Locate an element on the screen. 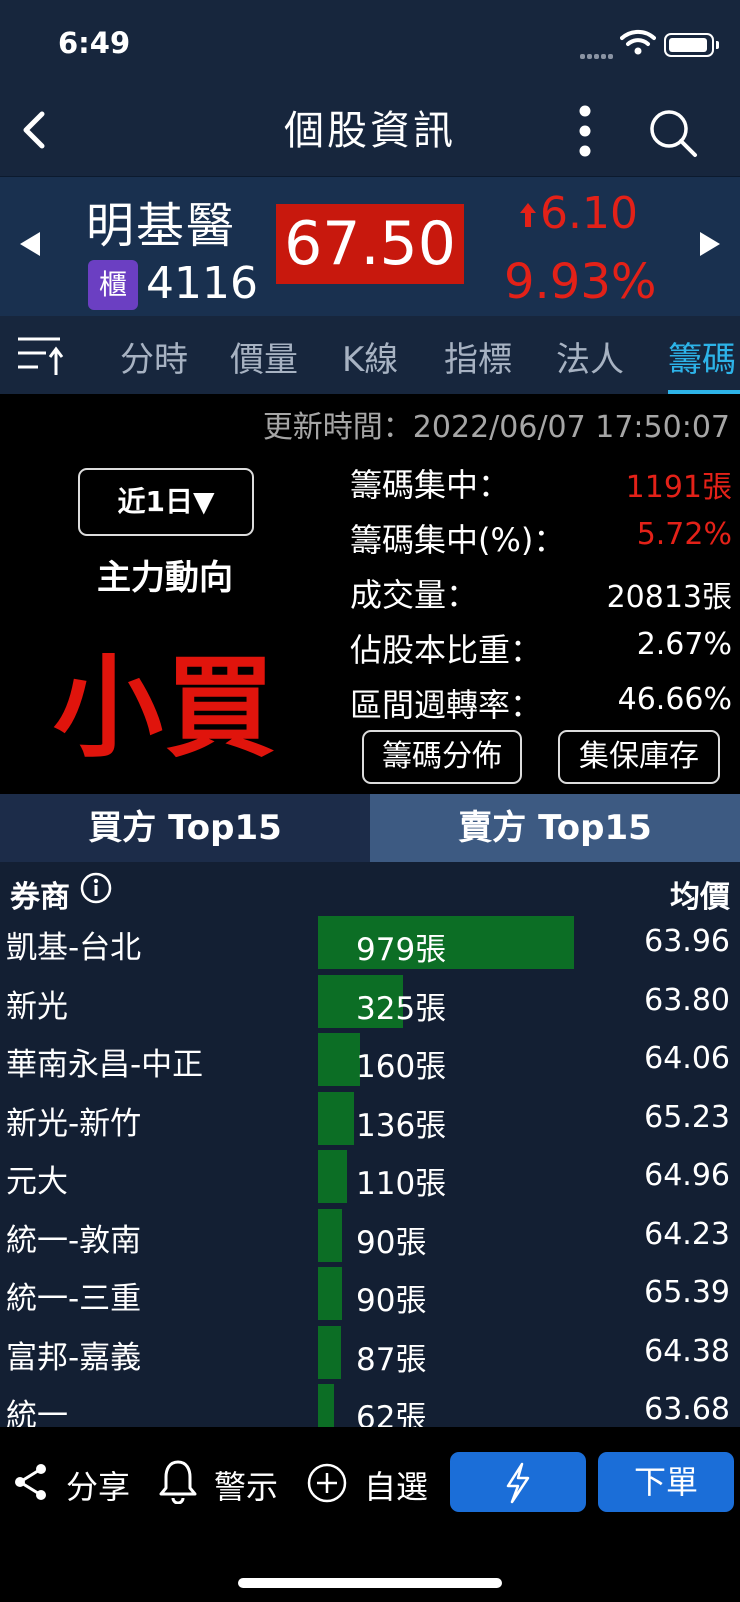  table-row: 新光 325張 63.80 is located at coordinates (370, 1002).